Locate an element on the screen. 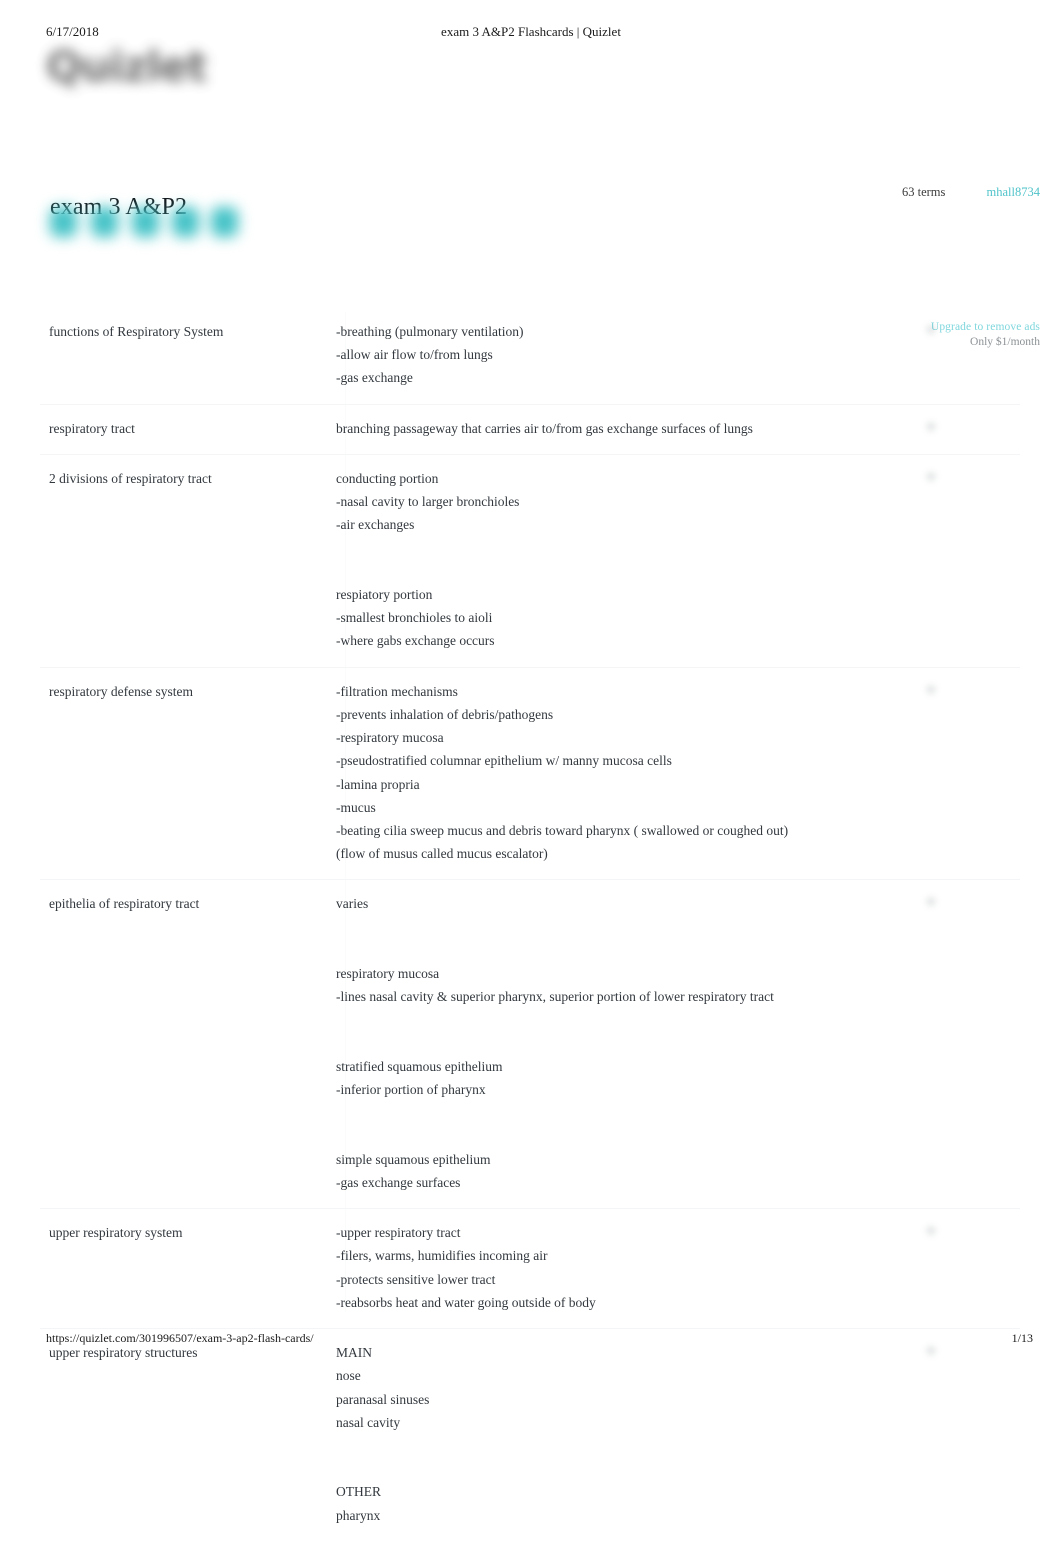  set-meta: 63 terms mhall8734 is located at coordinates (971, 192).